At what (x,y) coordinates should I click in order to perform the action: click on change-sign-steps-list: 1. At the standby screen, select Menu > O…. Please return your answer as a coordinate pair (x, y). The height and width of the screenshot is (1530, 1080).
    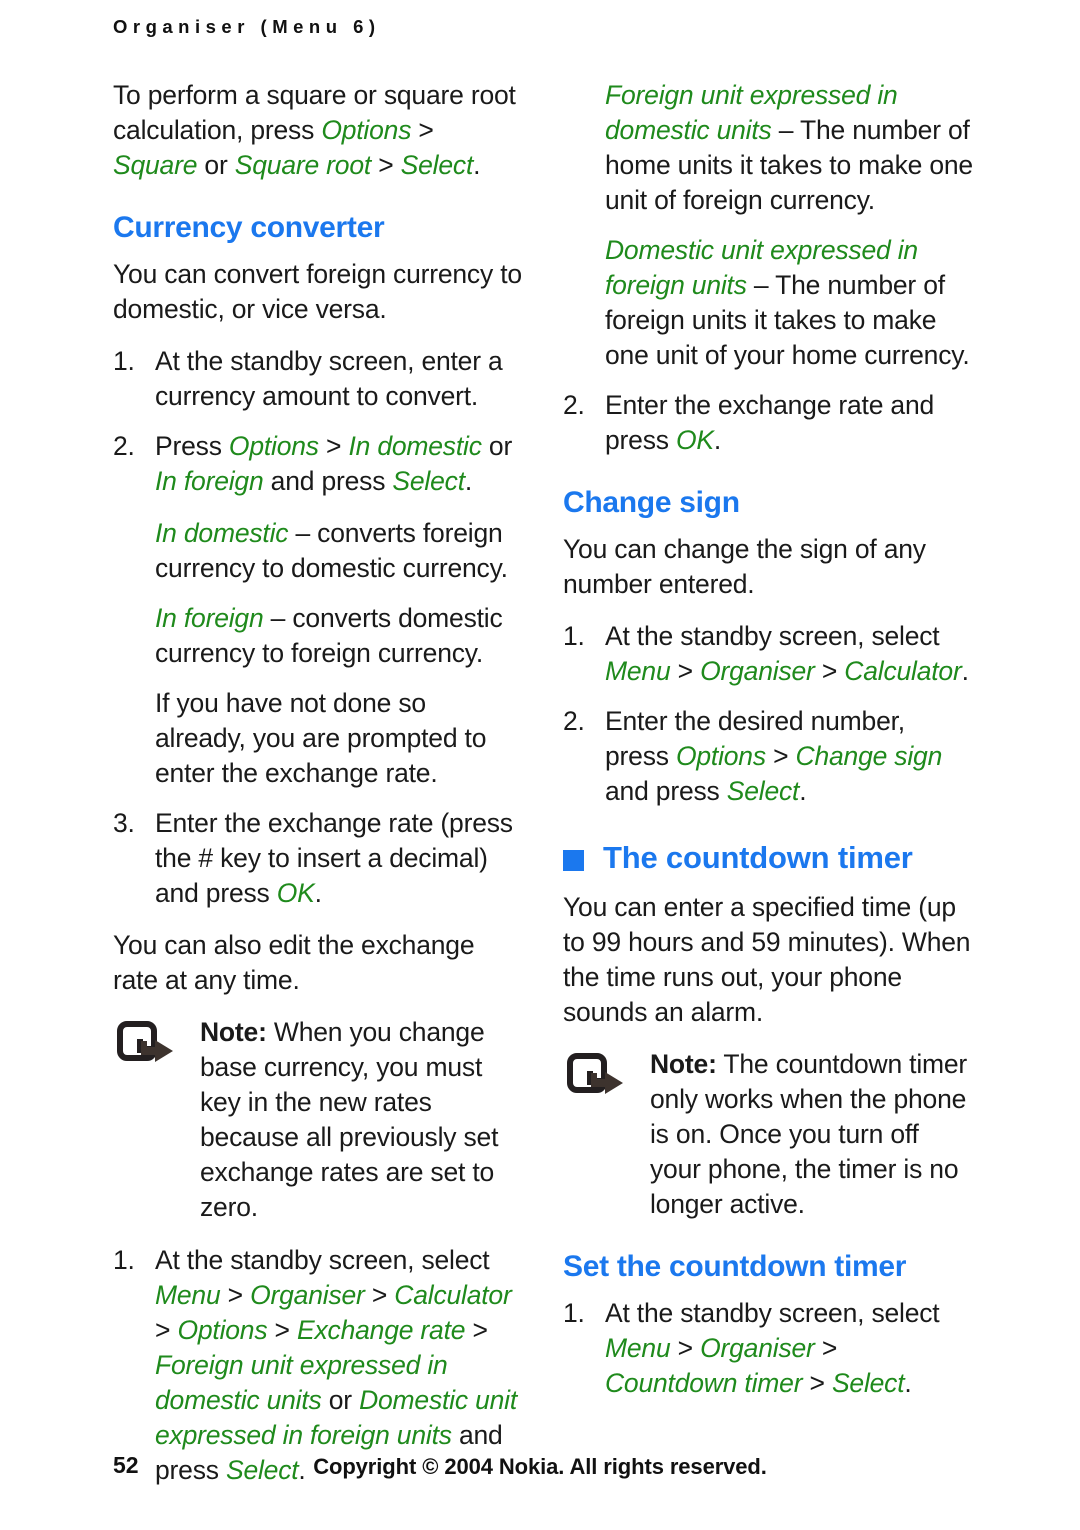
    Looking at the image, I should click on (768, 714).